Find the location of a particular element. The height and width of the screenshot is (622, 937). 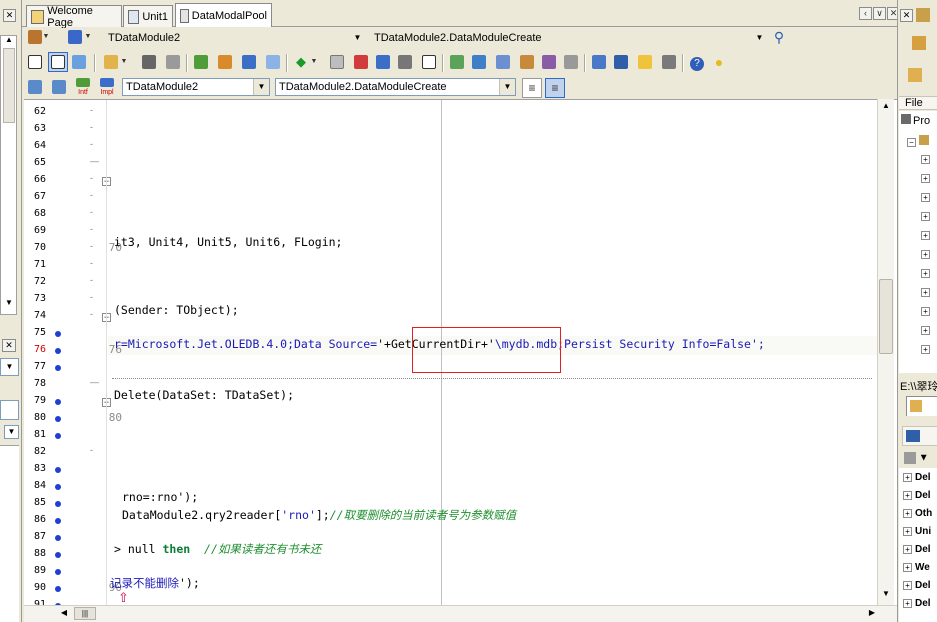

tab-datamodalpool: DataModalPool is located at coordinates (223, 15).